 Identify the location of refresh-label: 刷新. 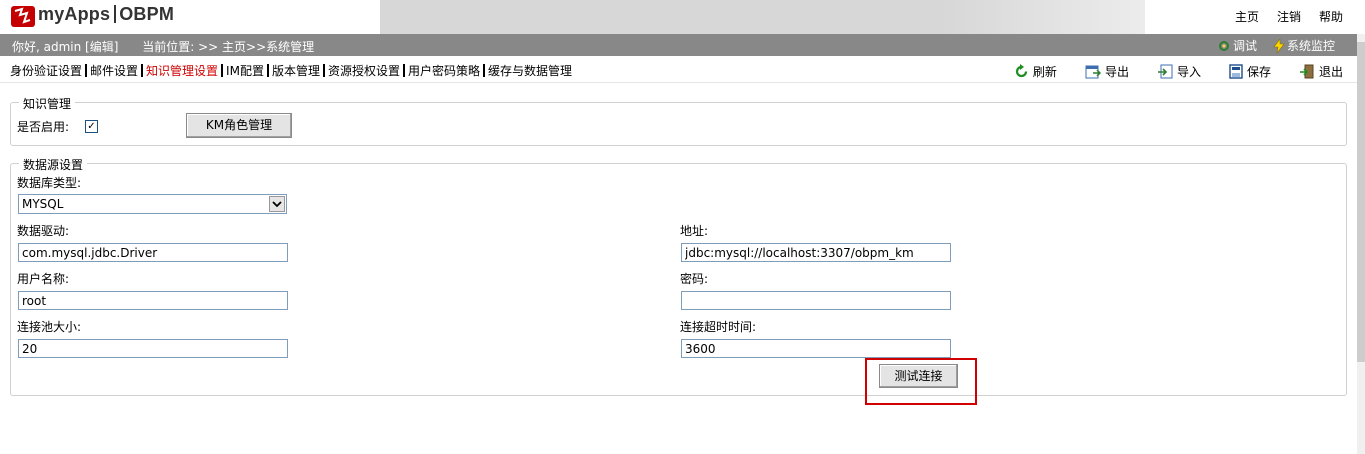
(1044, 72).